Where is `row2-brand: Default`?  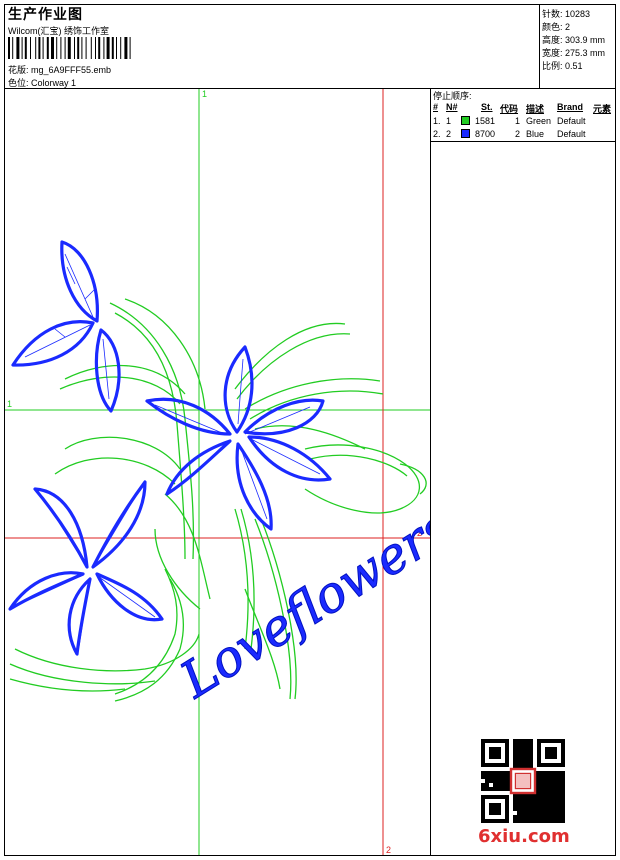
row2-brand: Default is located at coordinates (571, 134).